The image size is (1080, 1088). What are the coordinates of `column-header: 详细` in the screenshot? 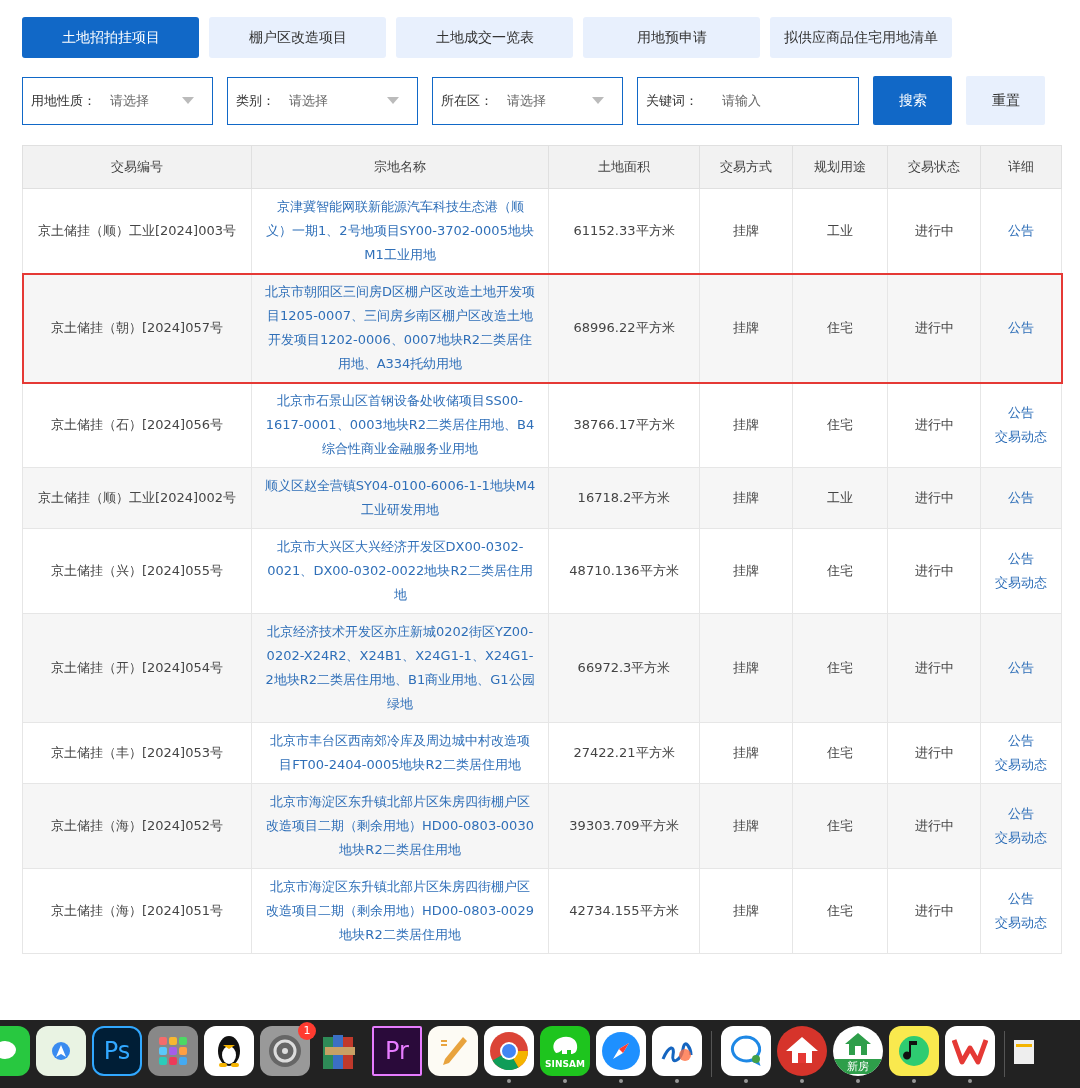 It's located at (1021, 167).